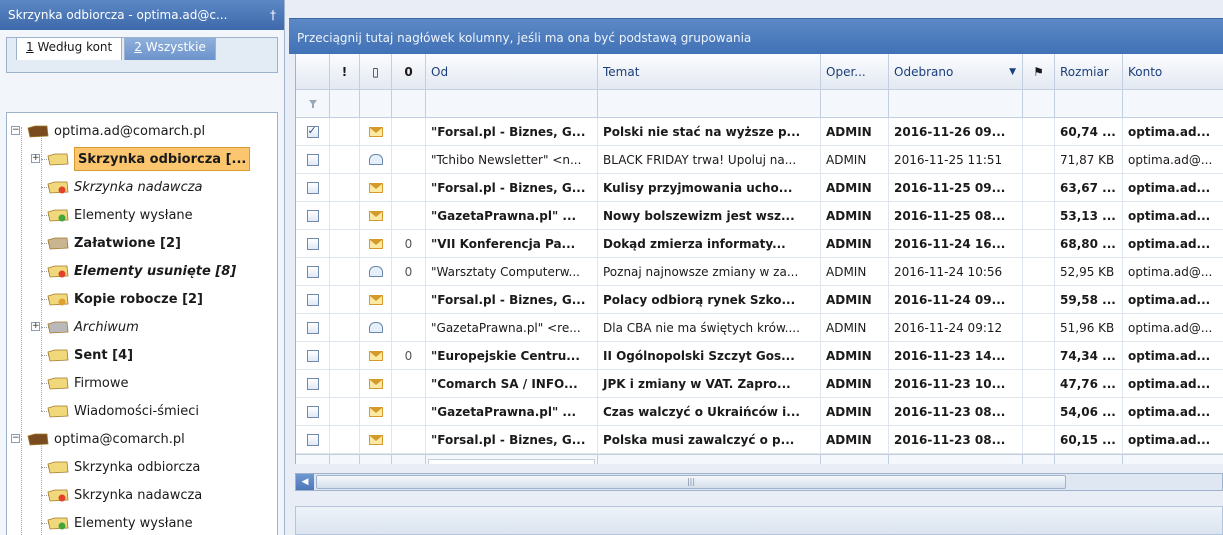  What do you see at coordinates (141, 271) in the screenshot?
I see `tree-folder-item: Elementy usunięte [8]` at bounding box center [141, 271].